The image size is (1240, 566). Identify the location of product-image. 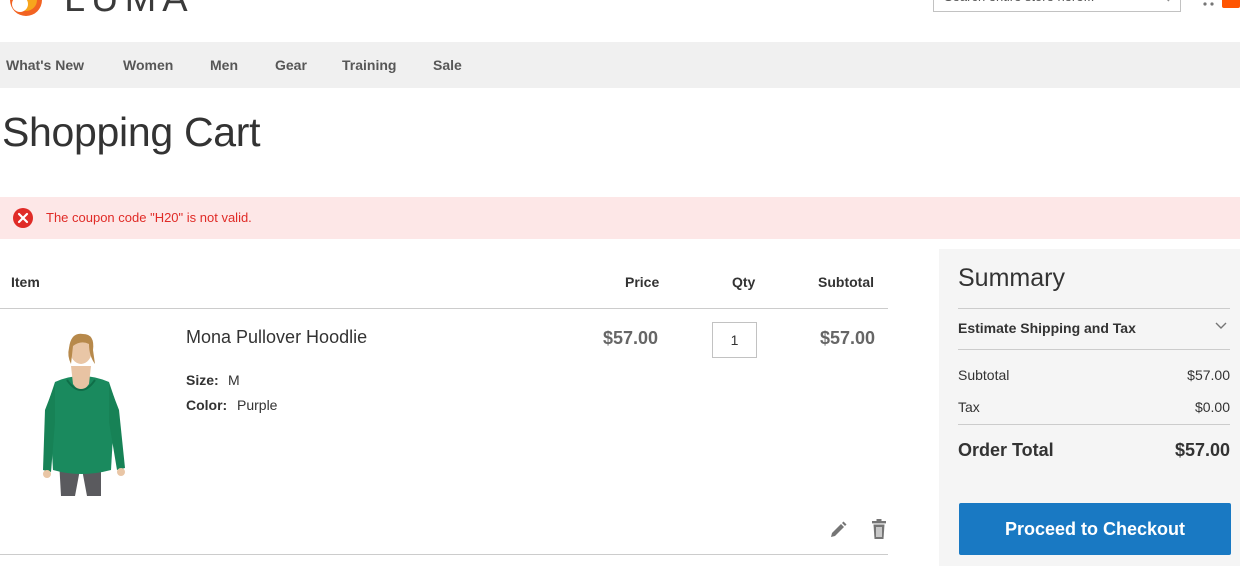
(81, 413).